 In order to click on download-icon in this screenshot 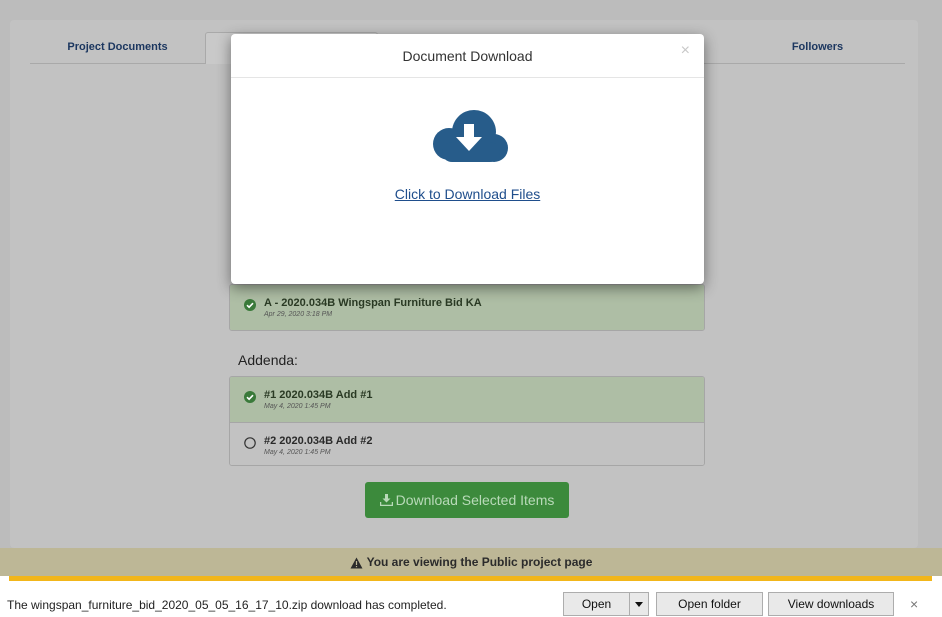, I will do `click(386, 500)`.